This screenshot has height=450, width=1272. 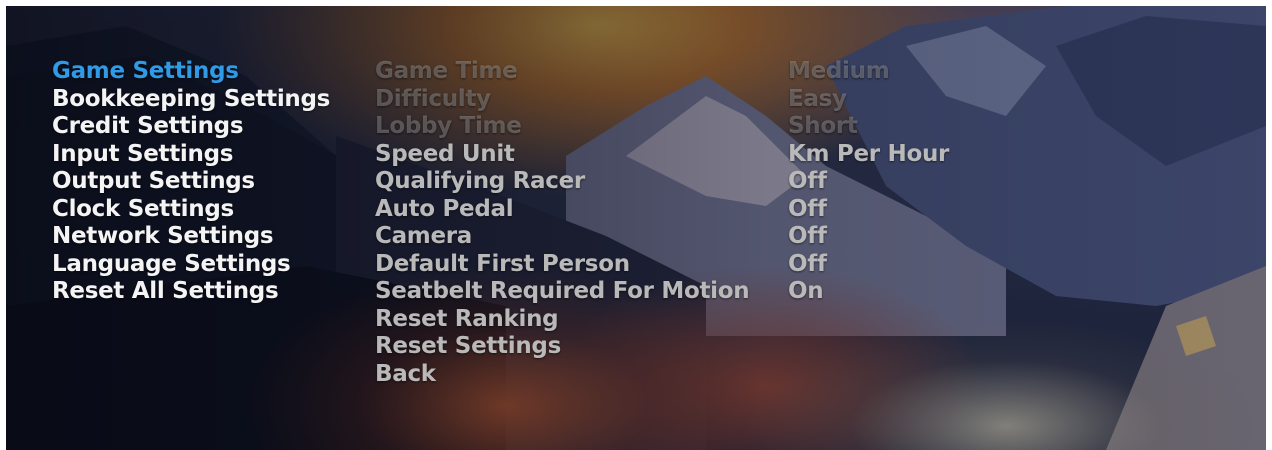 What do you see at coordinates (191, 72) in the screenshot?
I see `menu-item-game-settings: Game Settings` at bounding box center [191, 72].